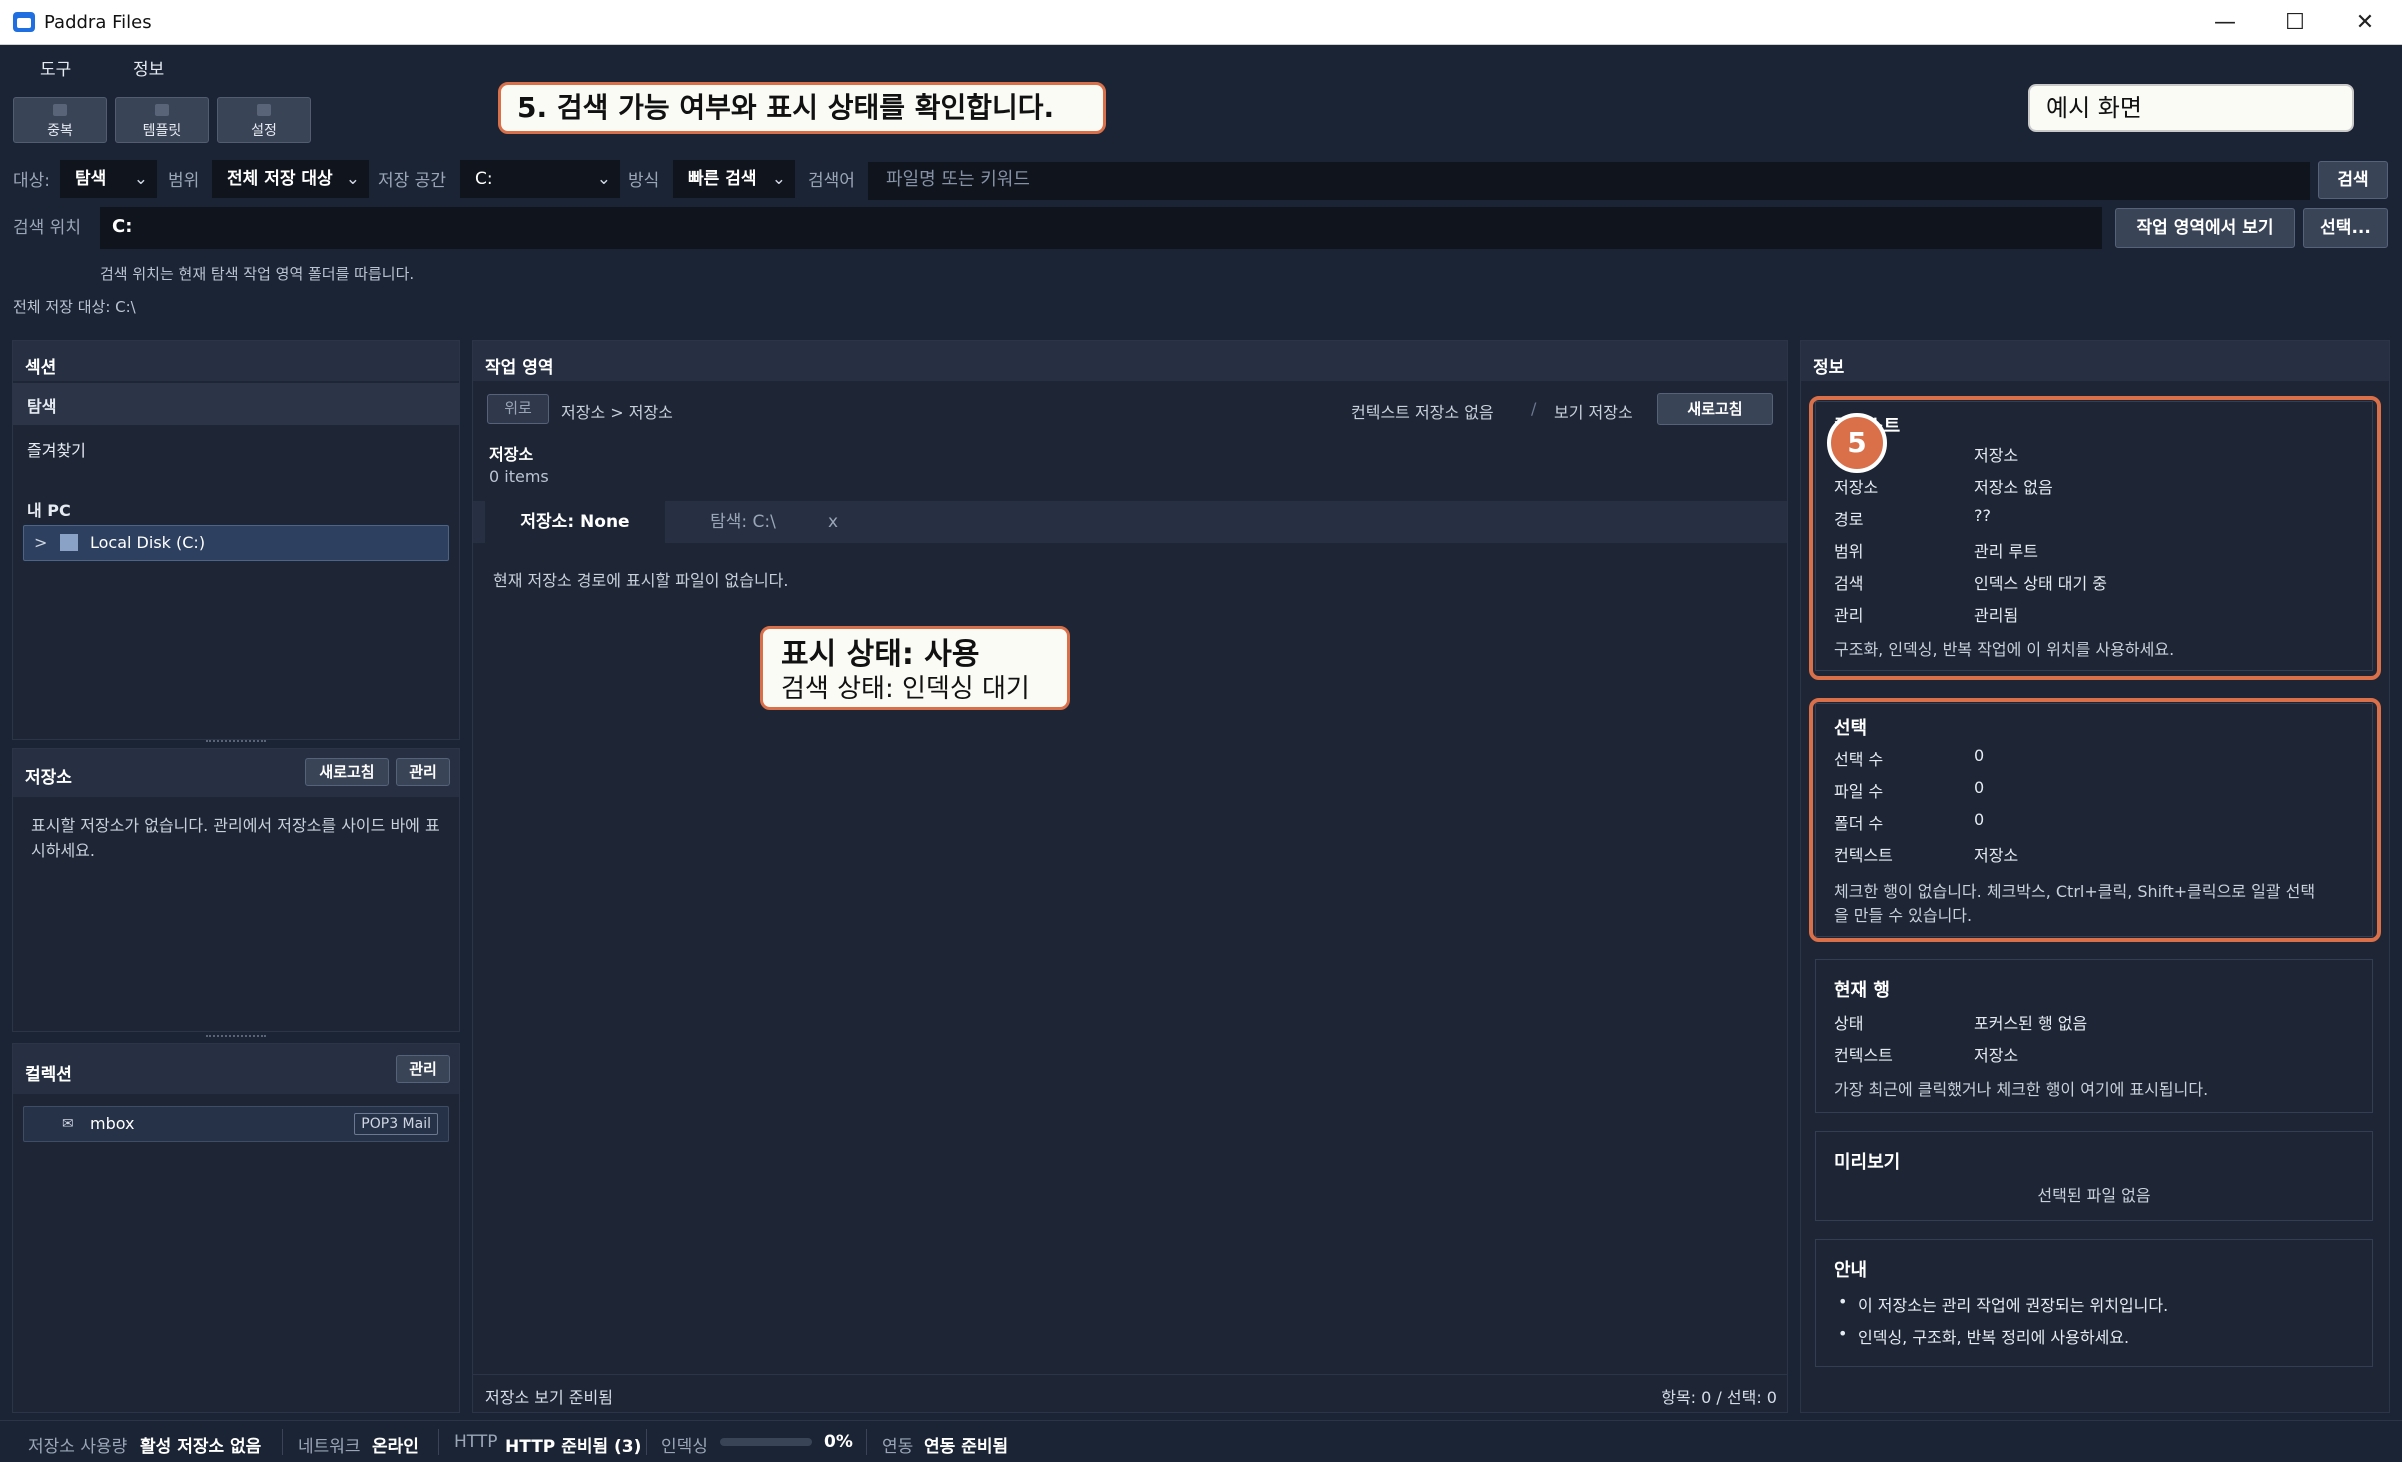 The image size is (2402, 1462). Describe the element at coordinates (60, 131) in the screenshot. I see `duplicate-label: 중복` at that location.